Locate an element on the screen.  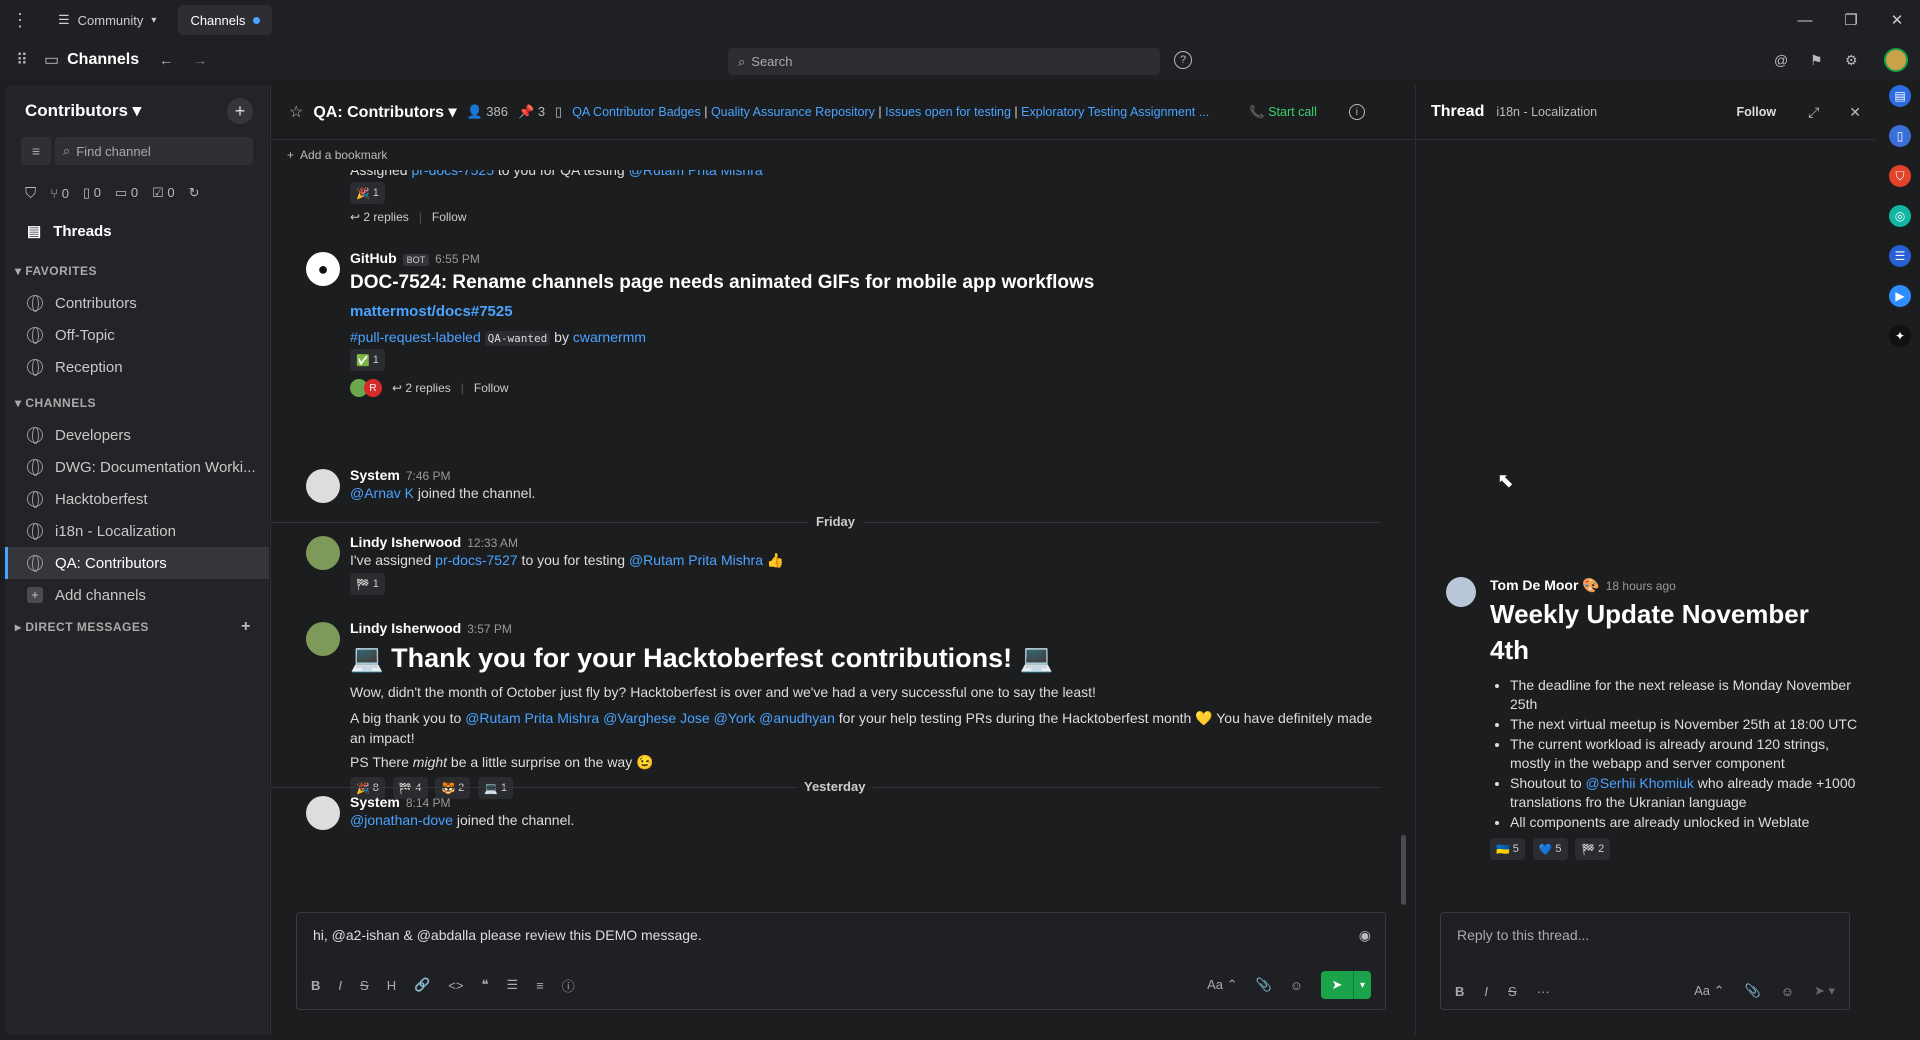
docs-app-icon: ▯ is located at coordinates (1900, 136).